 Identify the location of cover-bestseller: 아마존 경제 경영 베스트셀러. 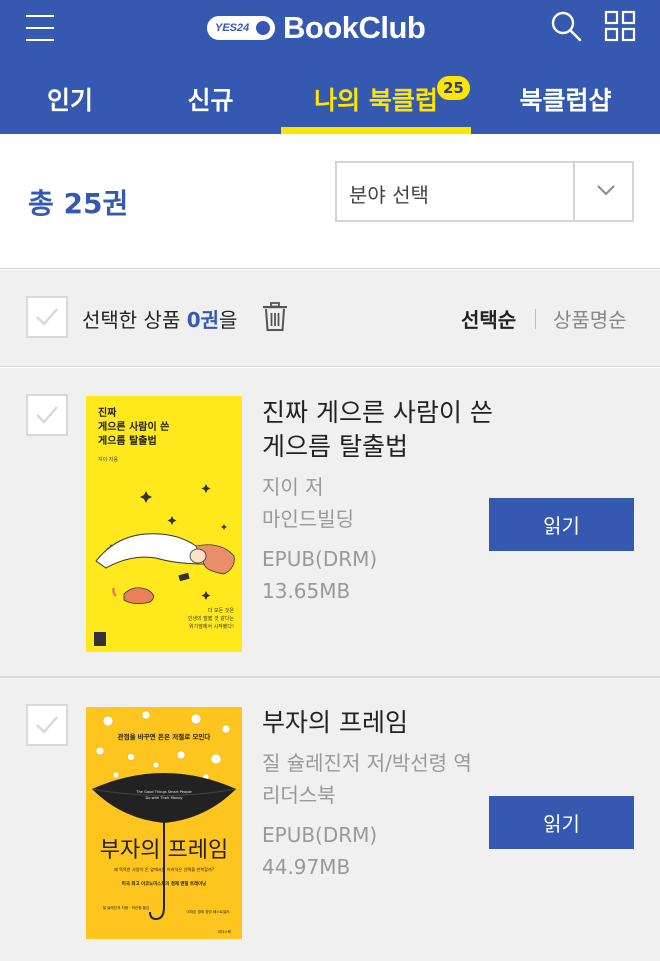
(207, 911).